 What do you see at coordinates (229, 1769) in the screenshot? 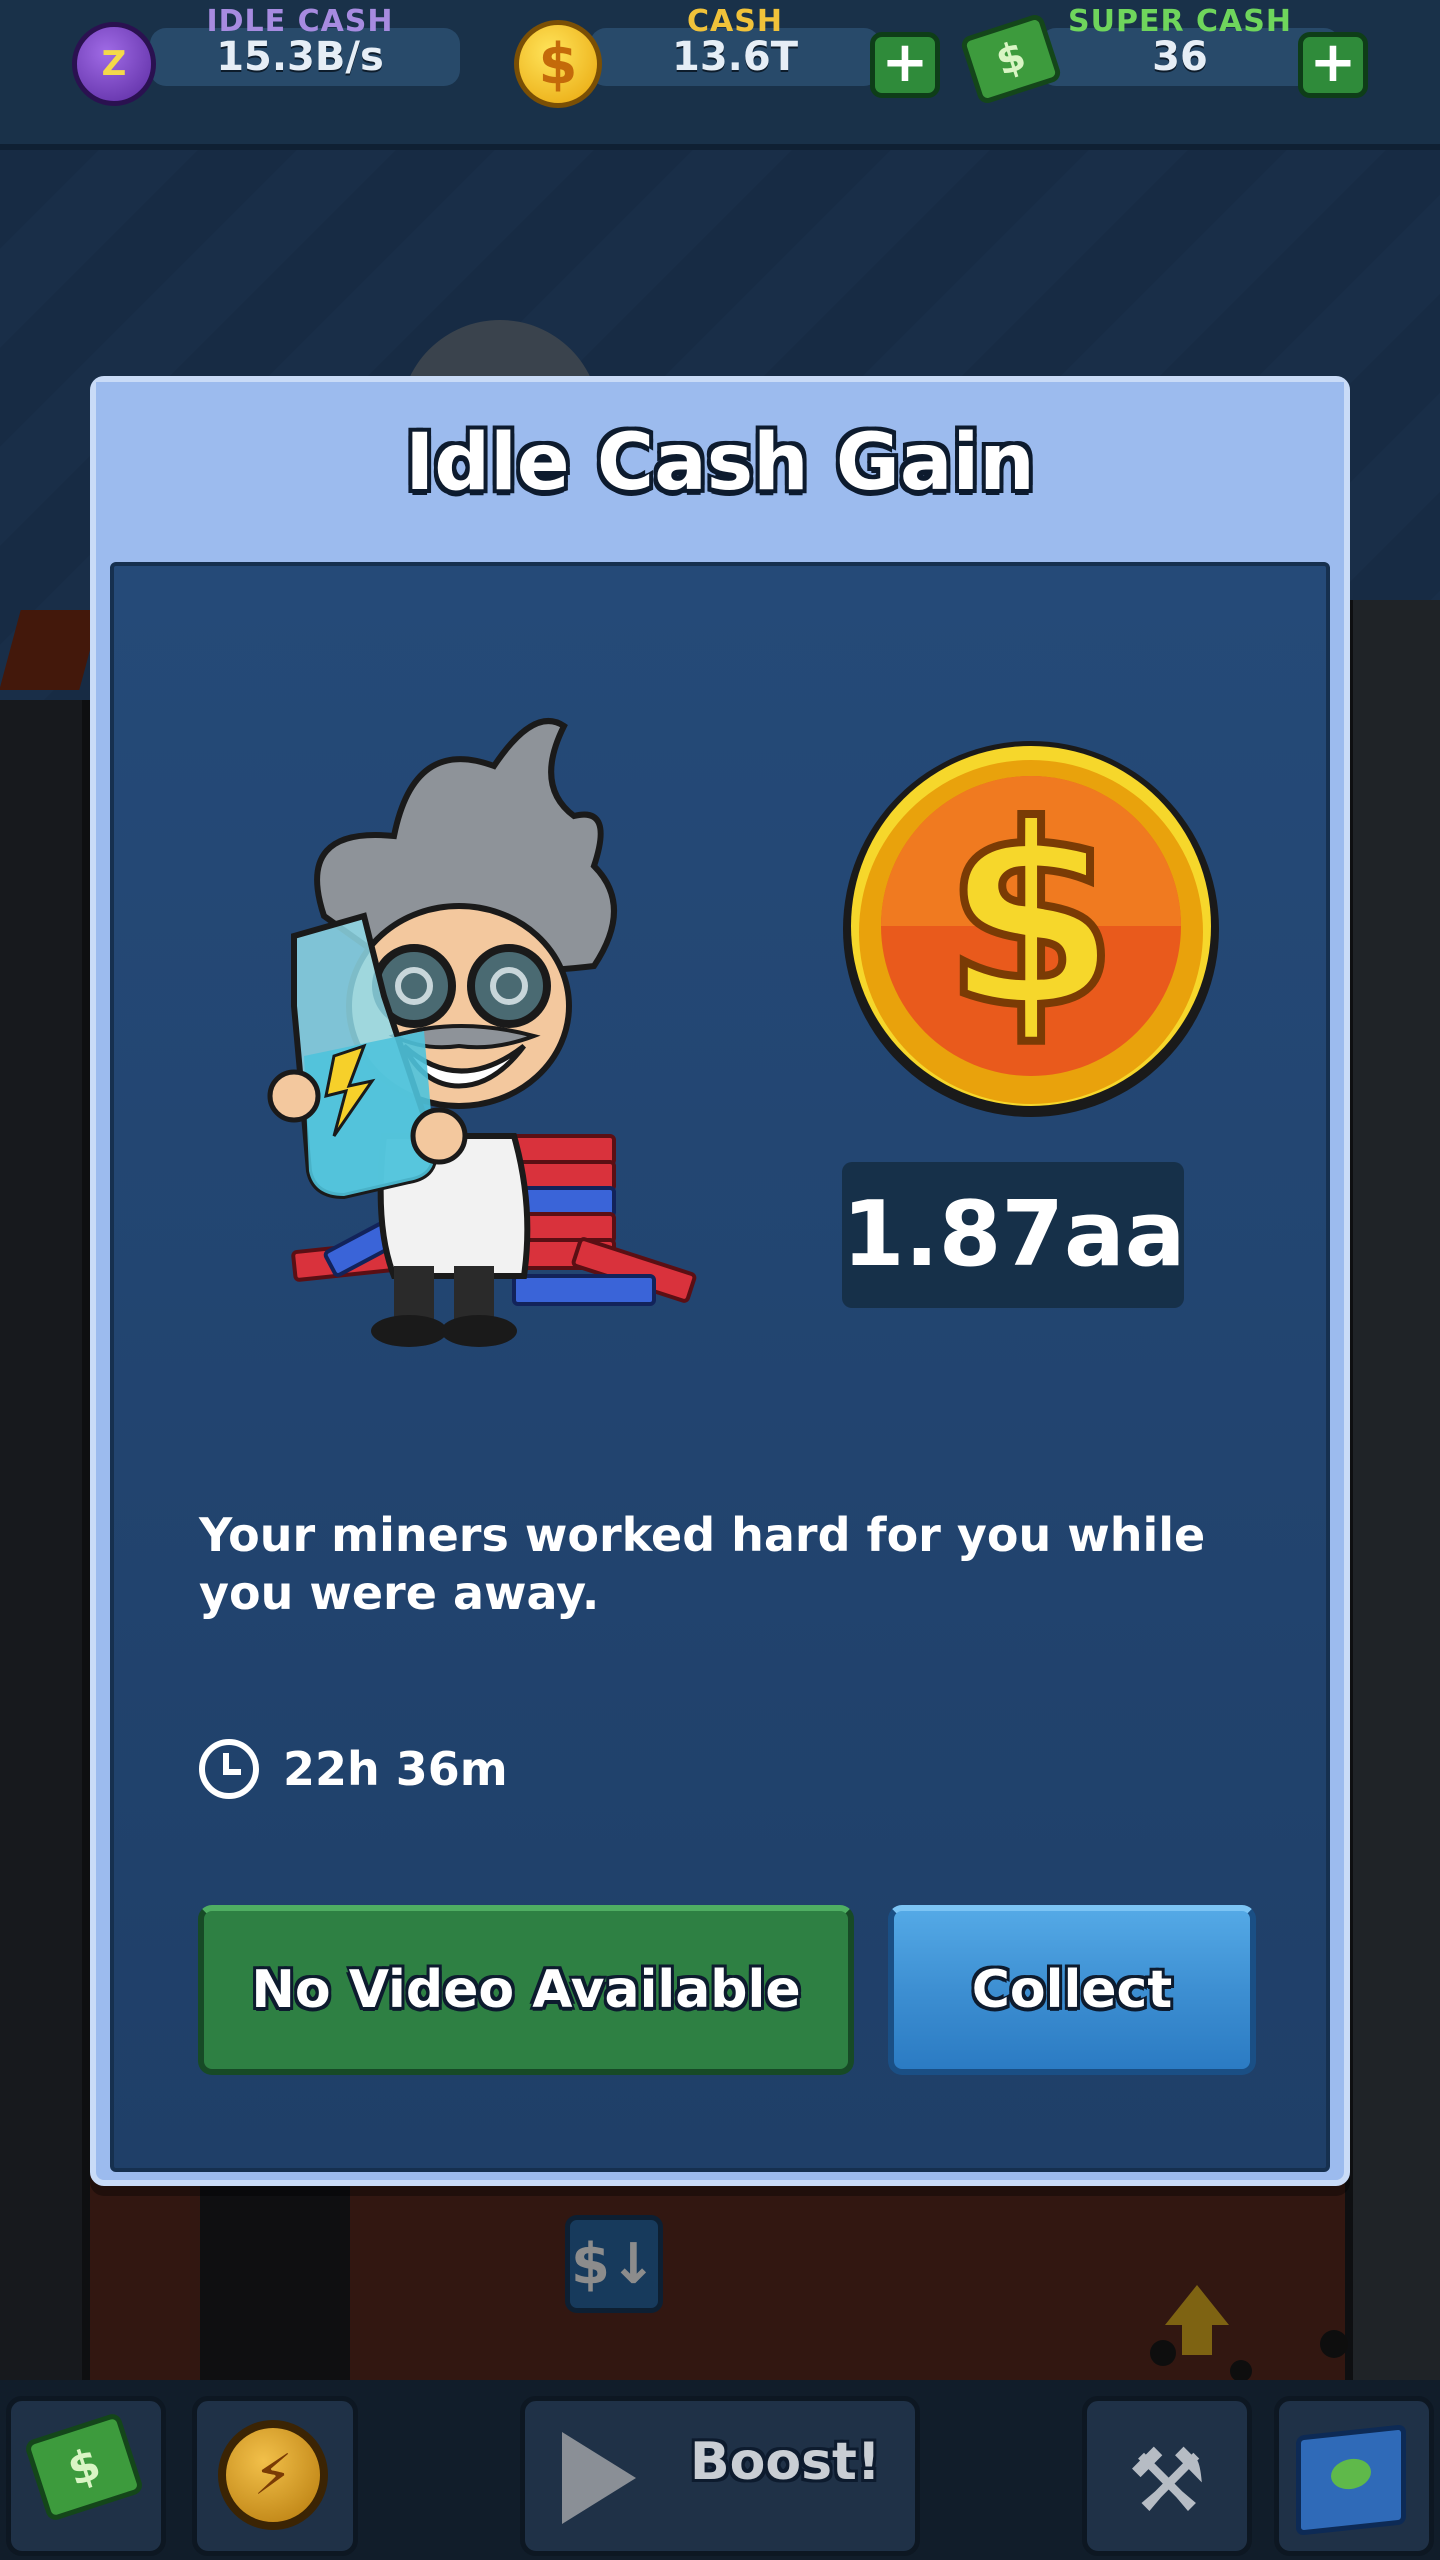
I see `clock-icon` at bounding box center [229, 1769].